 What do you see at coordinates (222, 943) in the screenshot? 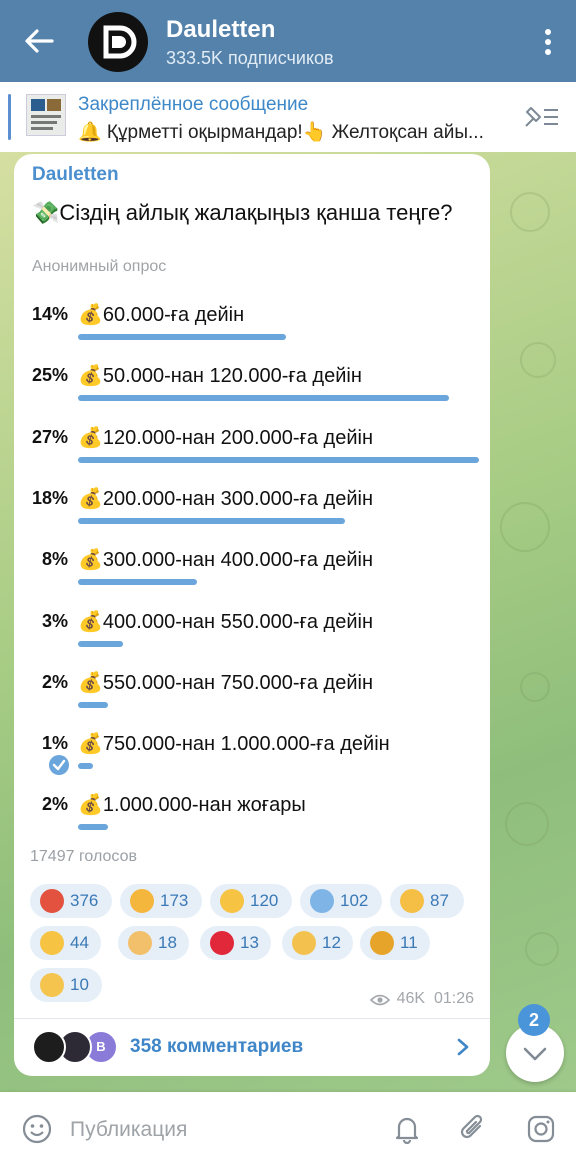
I see `red-heart-icon` at bounding box center [222, 943].